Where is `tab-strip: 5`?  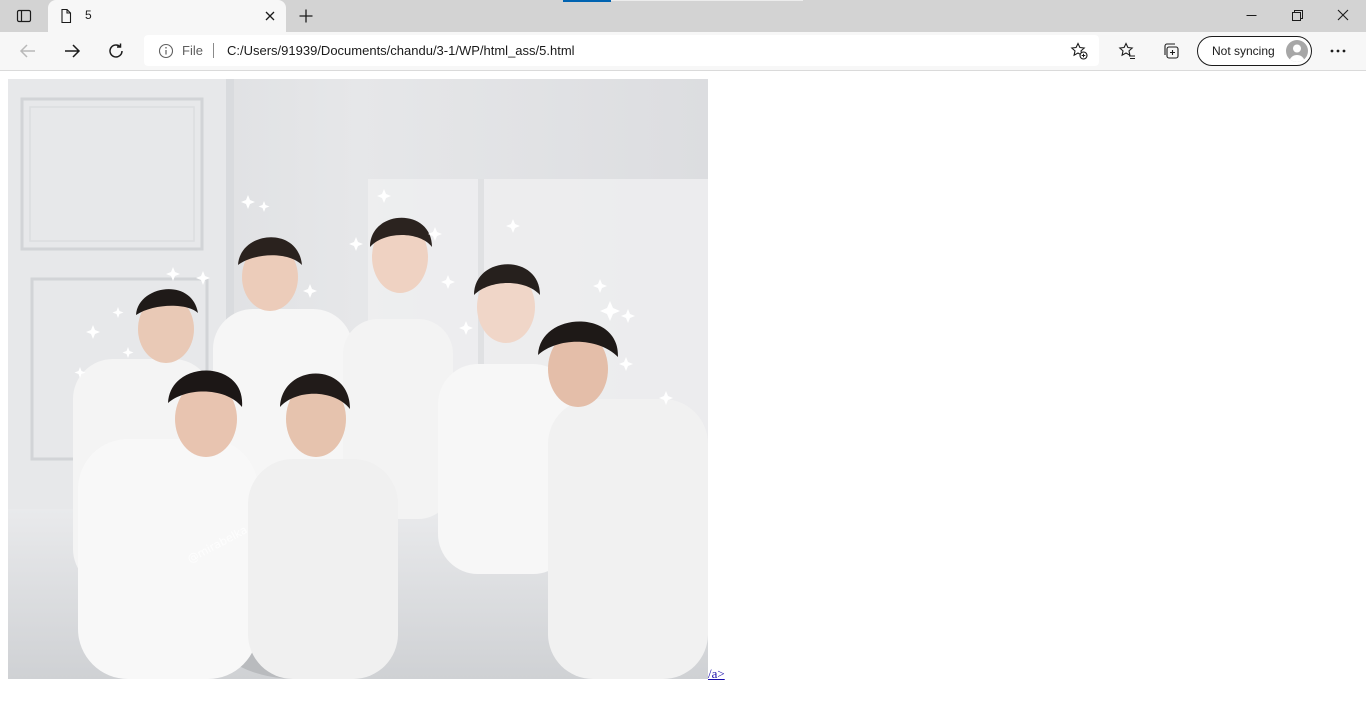
tab-strip: 5 is located at coordinates (683, 16).